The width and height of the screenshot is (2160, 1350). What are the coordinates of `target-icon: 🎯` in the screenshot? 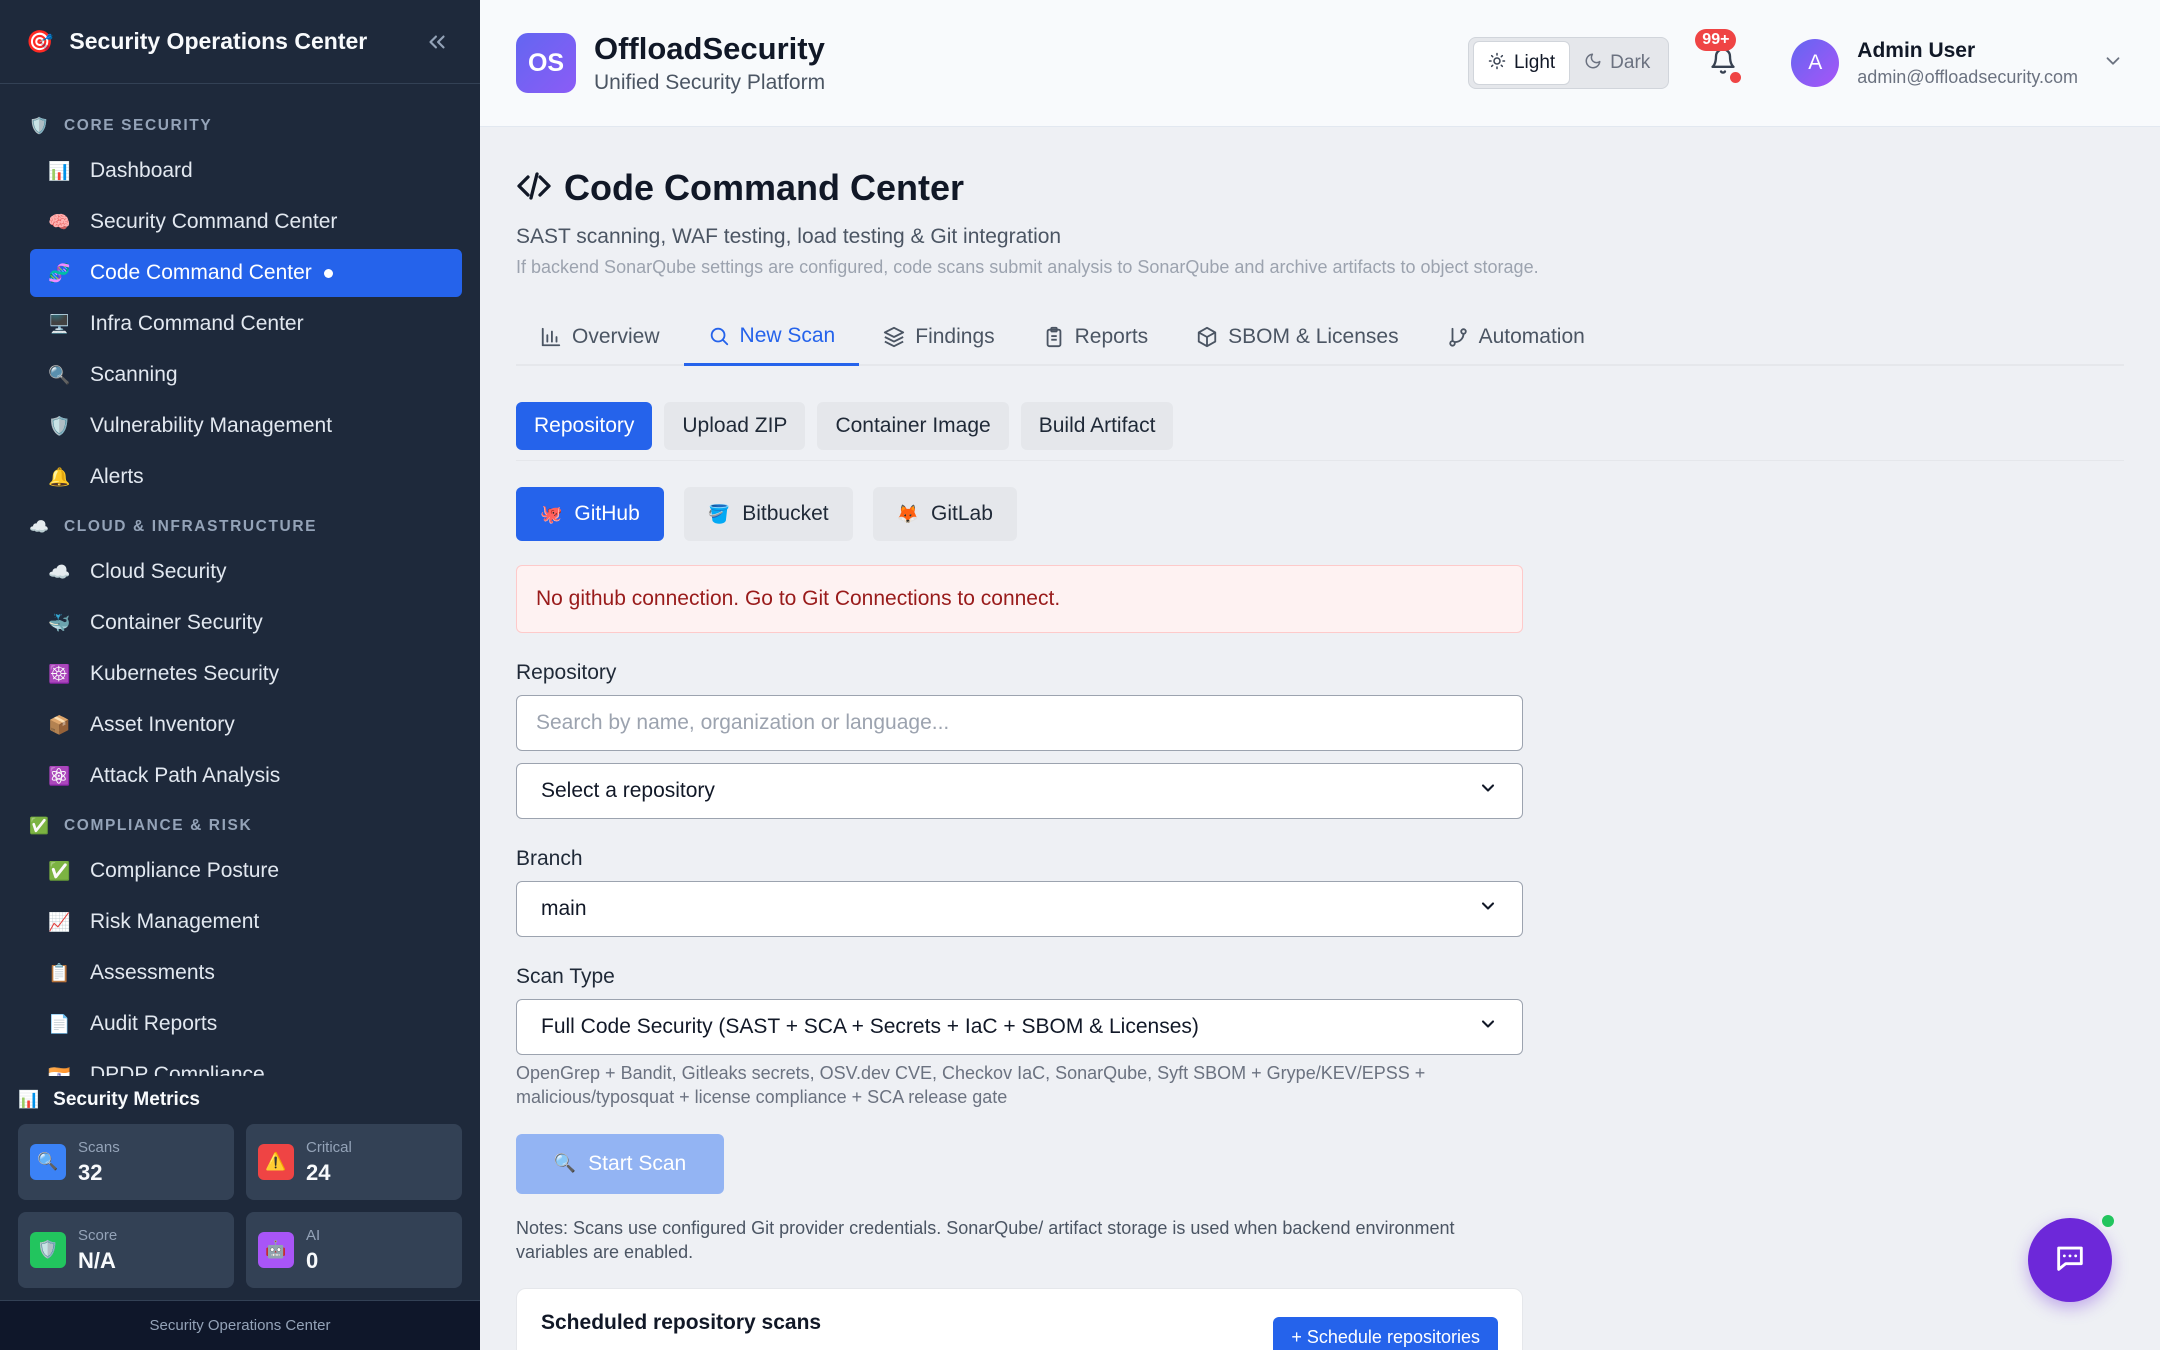 It's located at (40, 41).